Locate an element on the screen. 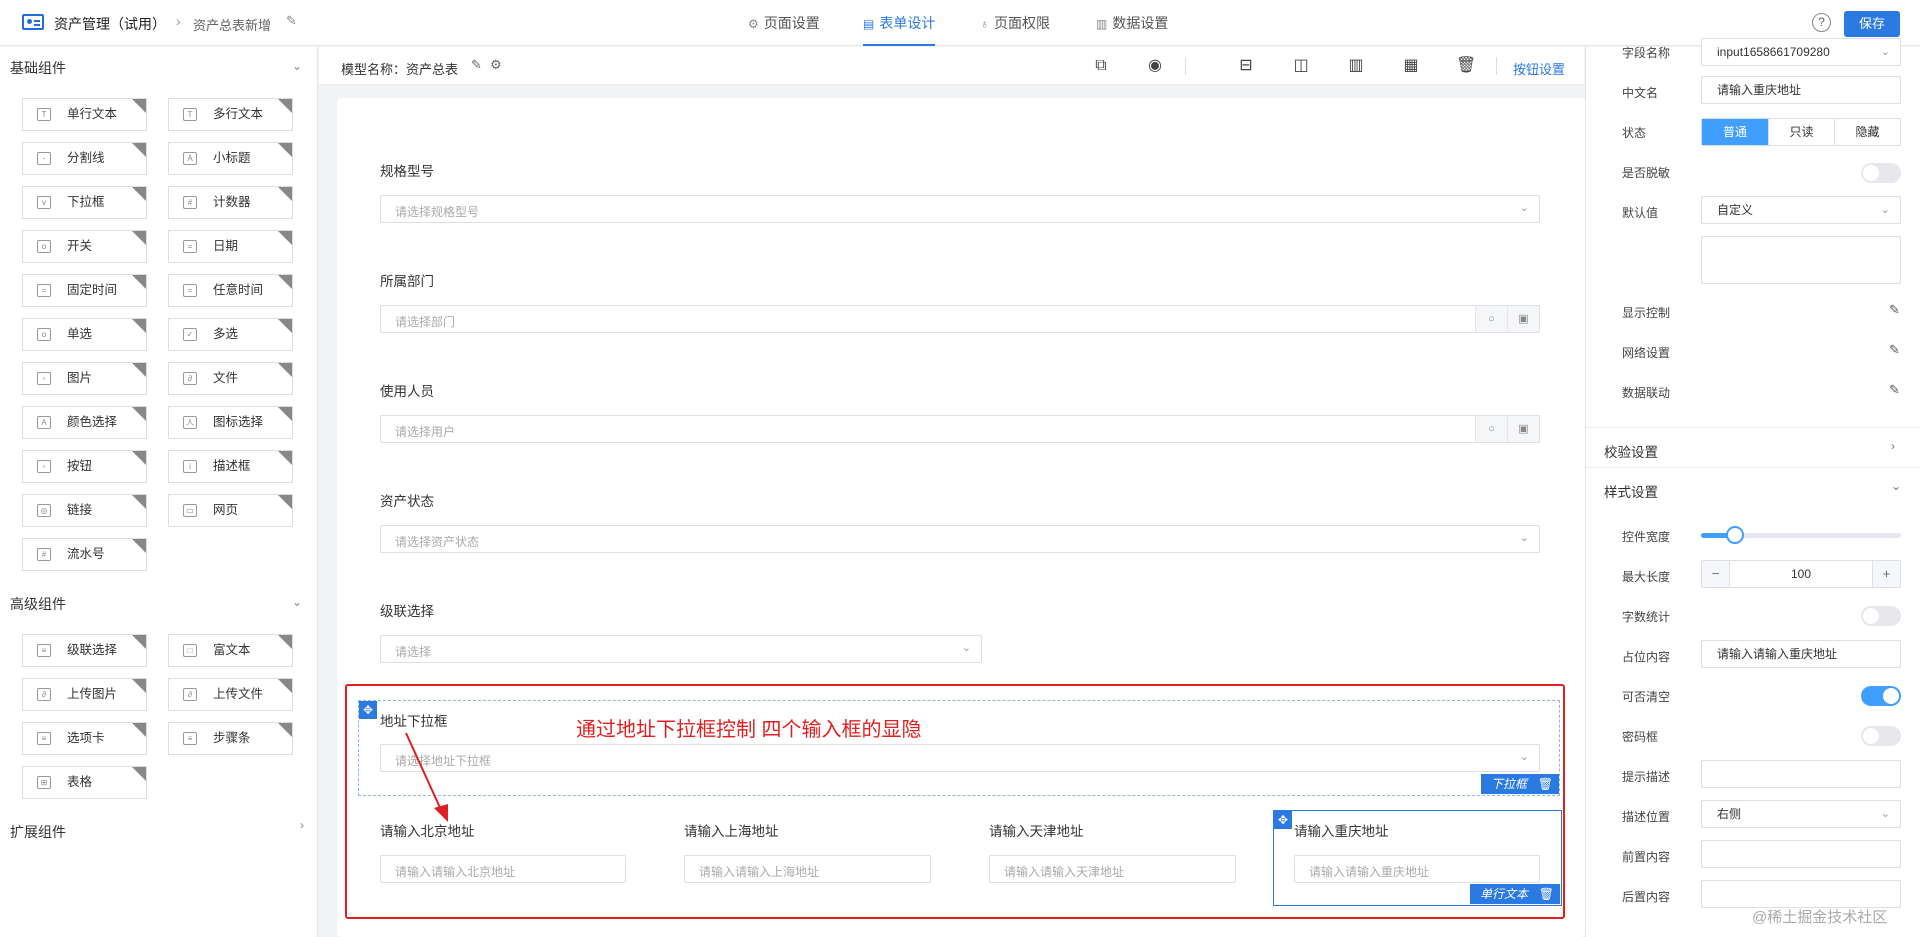 Image resolution: width=1920 pixels, height=937 pixels. component-item: ≡ 选项卡 is located at coordinates (84, 738).